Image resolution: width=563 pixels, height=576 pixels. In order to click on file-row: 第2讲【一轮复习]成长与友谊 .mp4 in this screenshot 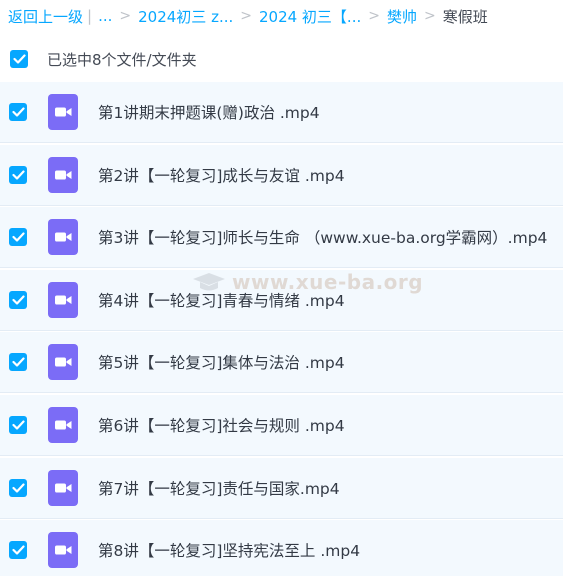, I will do `click(281, 175)`.